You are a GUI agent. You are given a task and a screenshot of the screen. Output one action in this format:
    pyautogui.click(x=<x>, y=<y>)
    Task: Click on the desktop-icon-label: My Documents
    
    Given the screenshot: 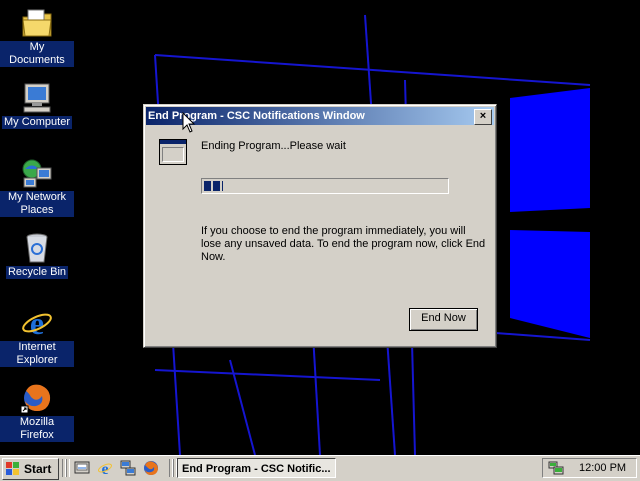 What is the action you would take?
    pyautogui.click(x=37, y=54)
    